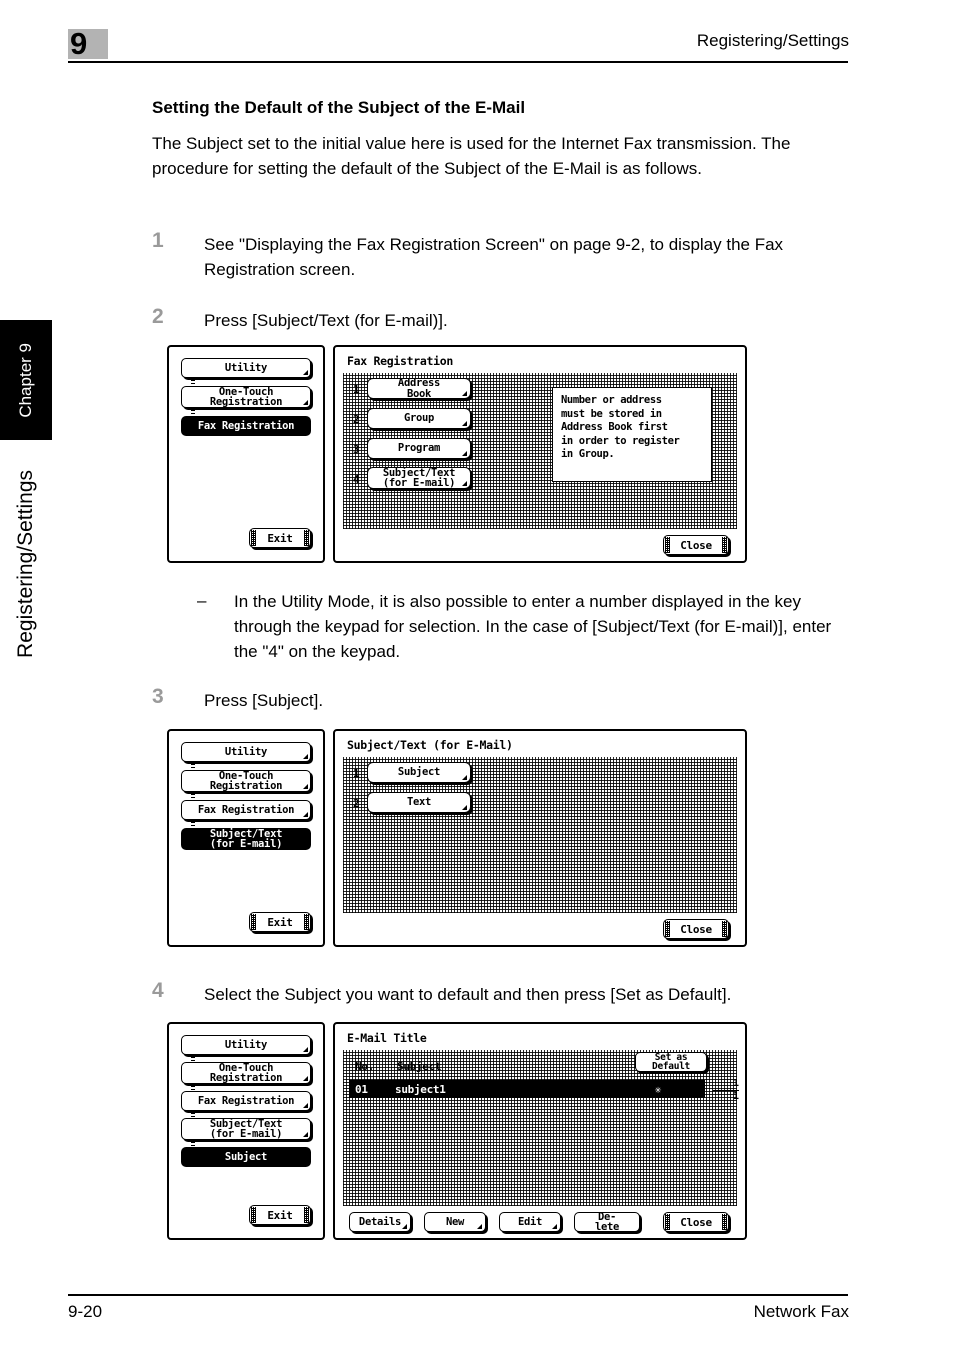  Describe the element at coordinates (477, 35) in the screenshot. I see `page-header: 9 Registering/Settings` at that location.